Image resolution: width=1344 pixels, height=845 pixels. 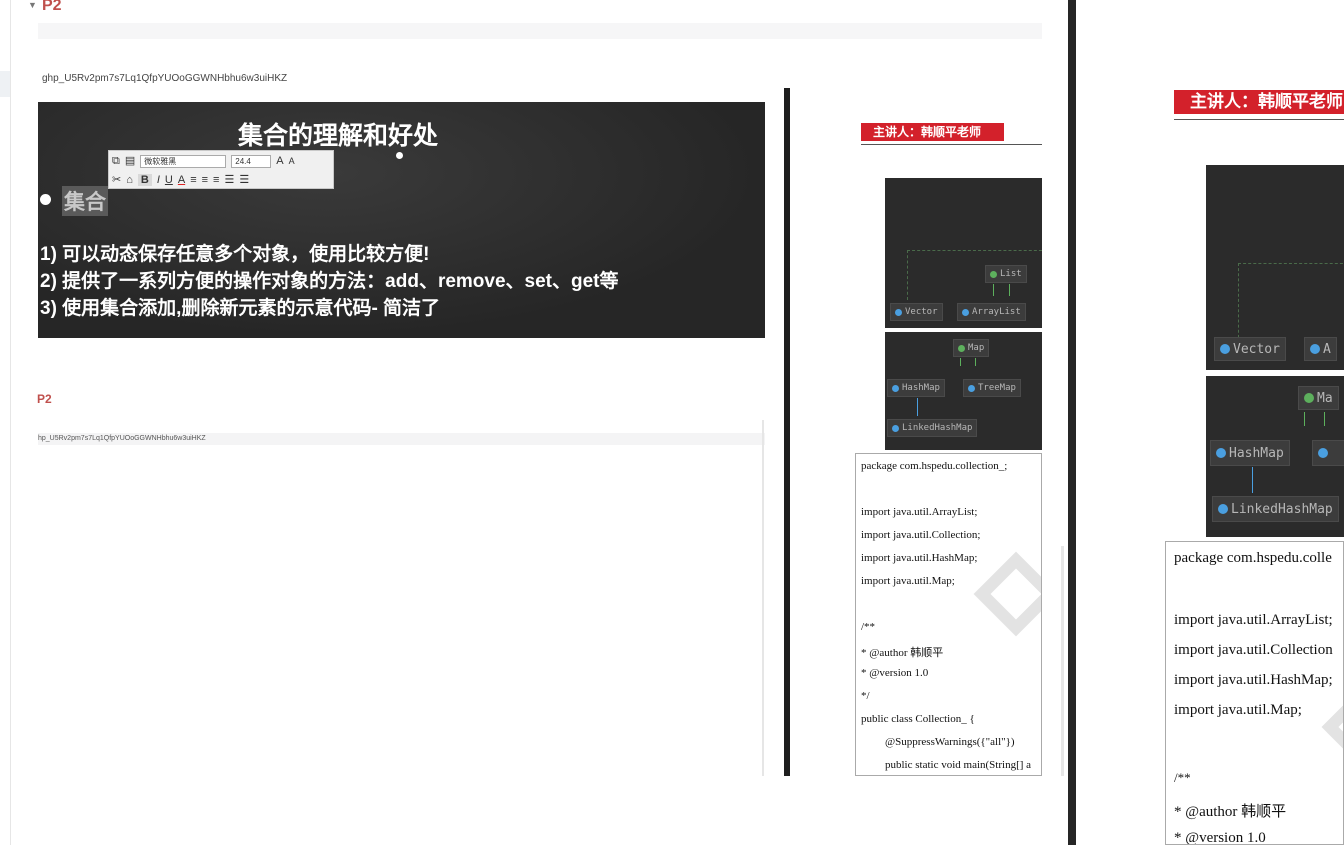 What do you see at coordinates (129, 180) in the screenshot?
I see `format-painter-icon: ⌂` at bounding box center [129, 180].